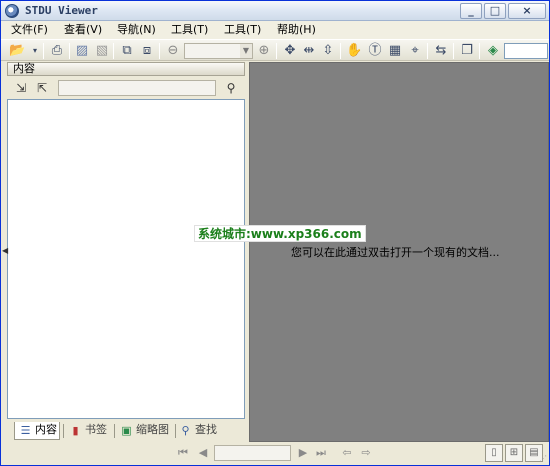  I want to click on collapse-panel-arrow-icon: ◀, so click(5, 250).